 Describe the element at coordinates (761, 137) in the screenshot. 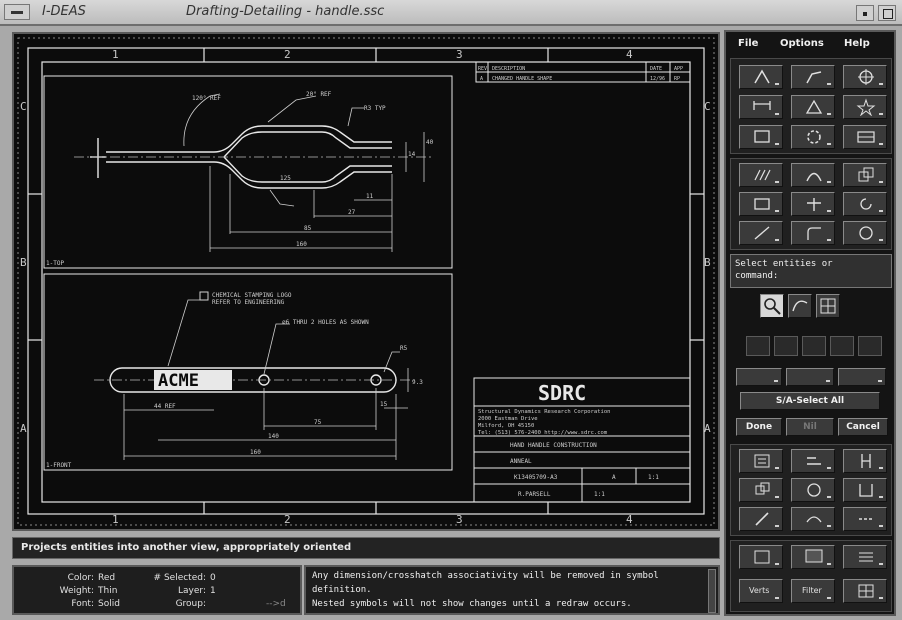

I see `view-tool-icon` at that location.